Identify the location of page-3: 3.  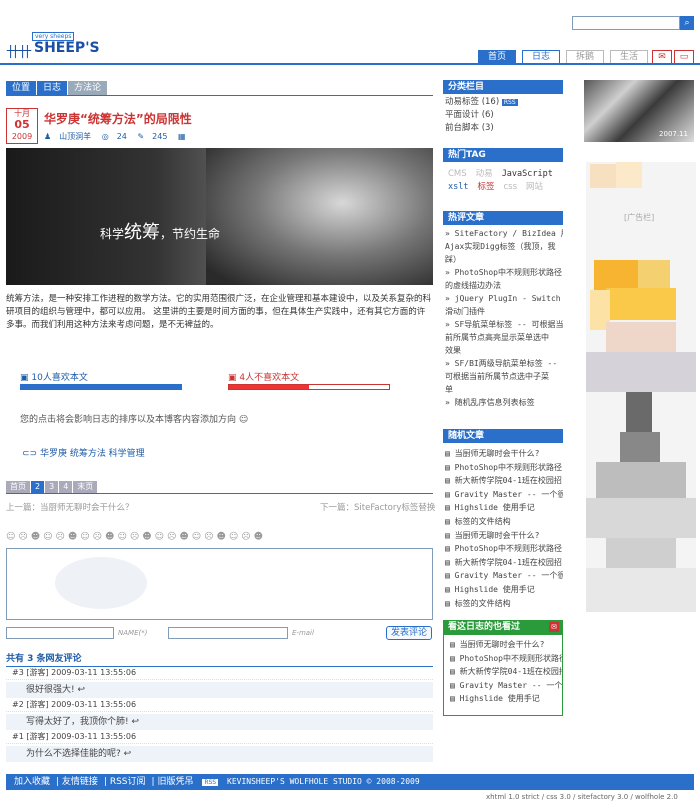
(52, 487).